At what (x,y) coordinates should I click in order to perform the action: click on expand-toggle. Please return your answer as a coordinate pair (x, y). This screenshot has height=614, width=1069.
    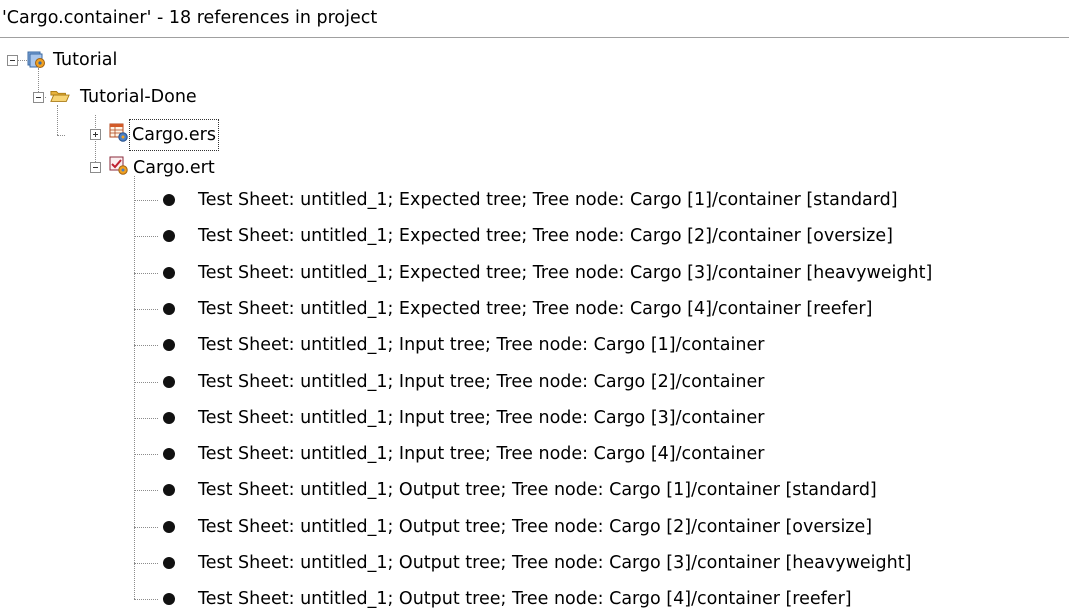
    Looking at the image, I should click on (95, 134).